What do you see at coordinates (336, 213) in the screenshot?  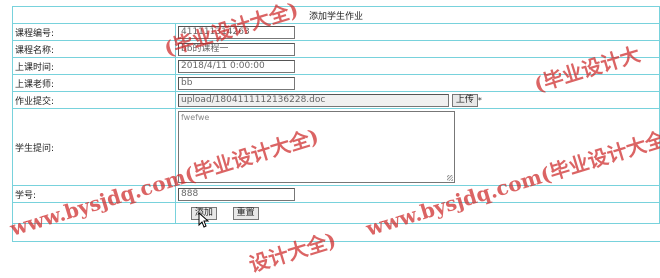 I see `button-row: 添加 重置` at bounding box center [336, 213].